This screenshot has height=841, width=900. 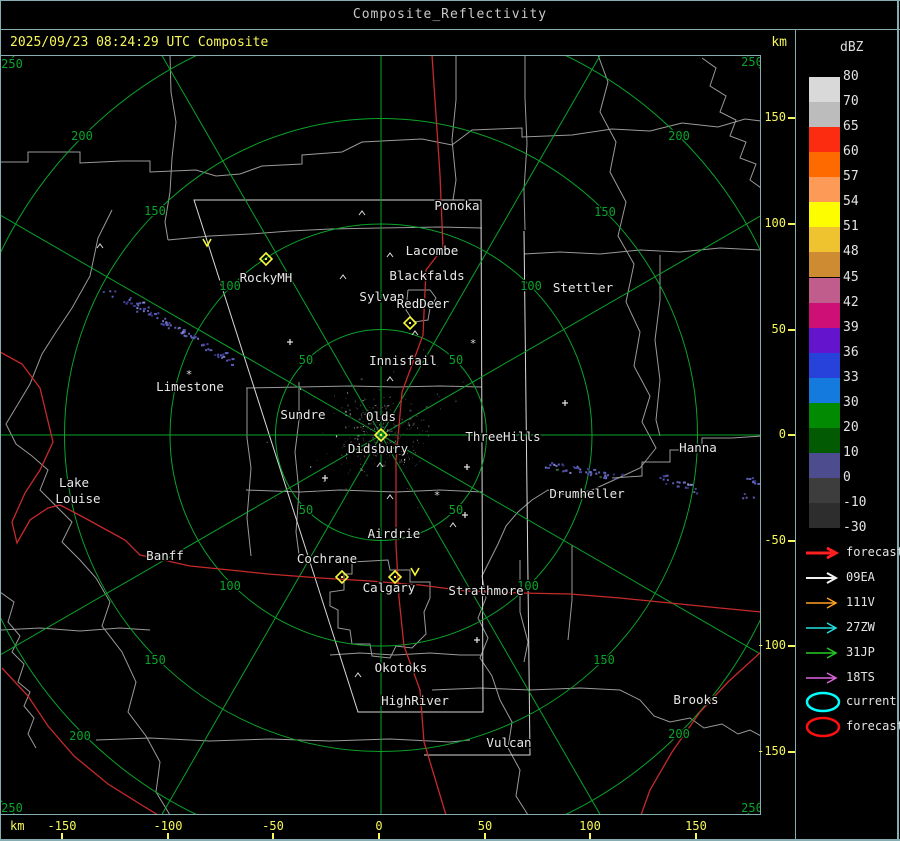 I want to click on bottom-axis-tick-label: -150, so click(x=62, y=826).